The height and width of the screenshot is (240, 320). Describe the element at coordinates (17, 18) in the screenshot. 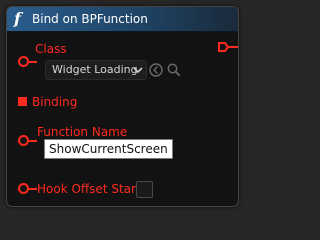

I see `function-icon: f` at that location.